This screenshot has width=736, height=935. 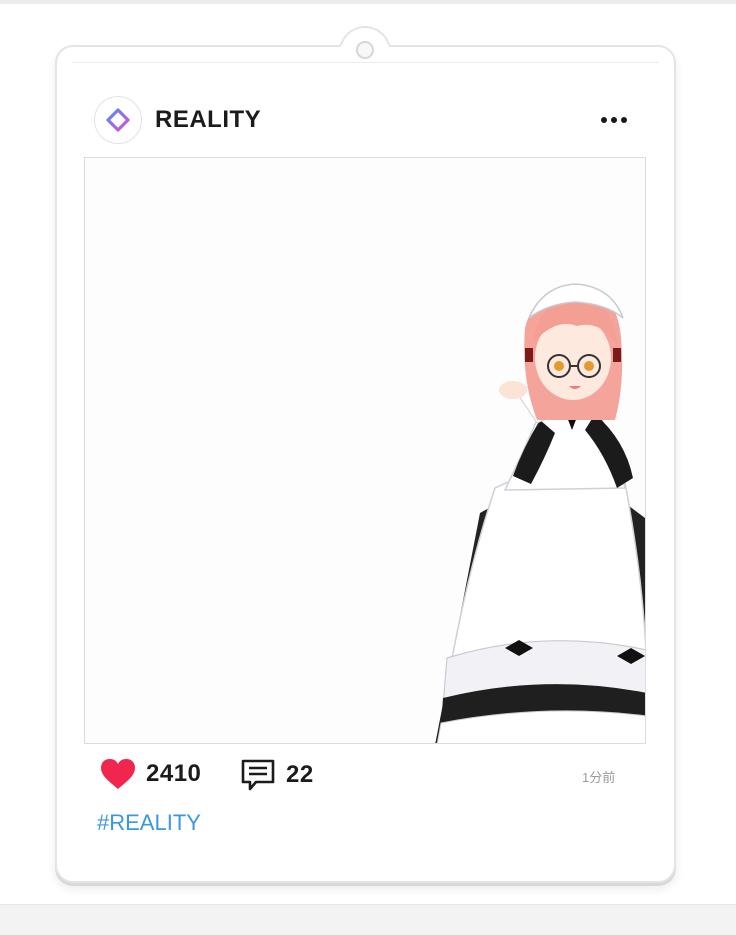 What do you see at coordinates (540, 513) in the screenshot?
I see `maid-character-illustration` at bounding box center [540, 513].